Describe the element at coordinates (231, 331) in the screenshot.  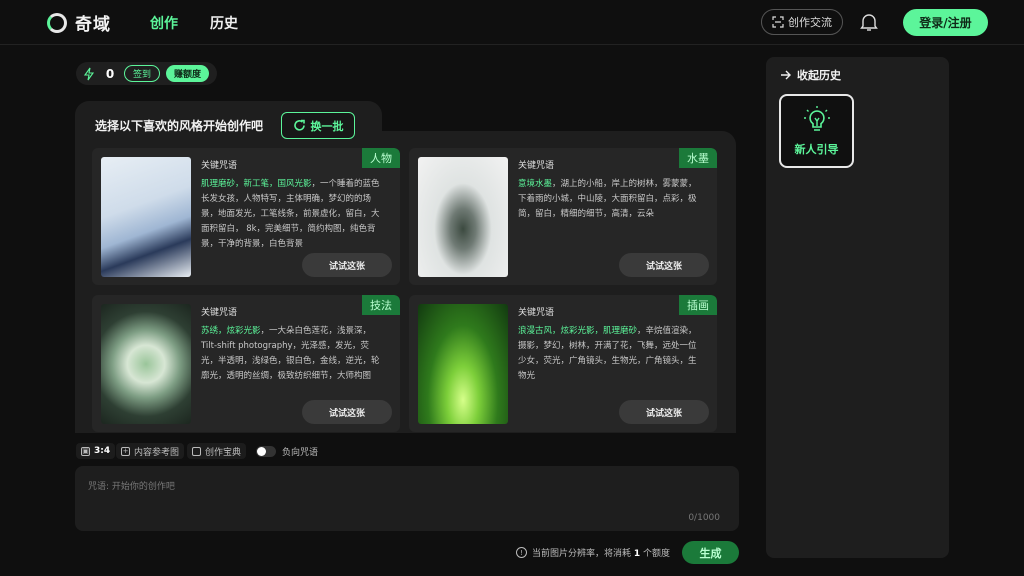
I see `keyword-highlight: 苏绣，炫彩光影` at that location.